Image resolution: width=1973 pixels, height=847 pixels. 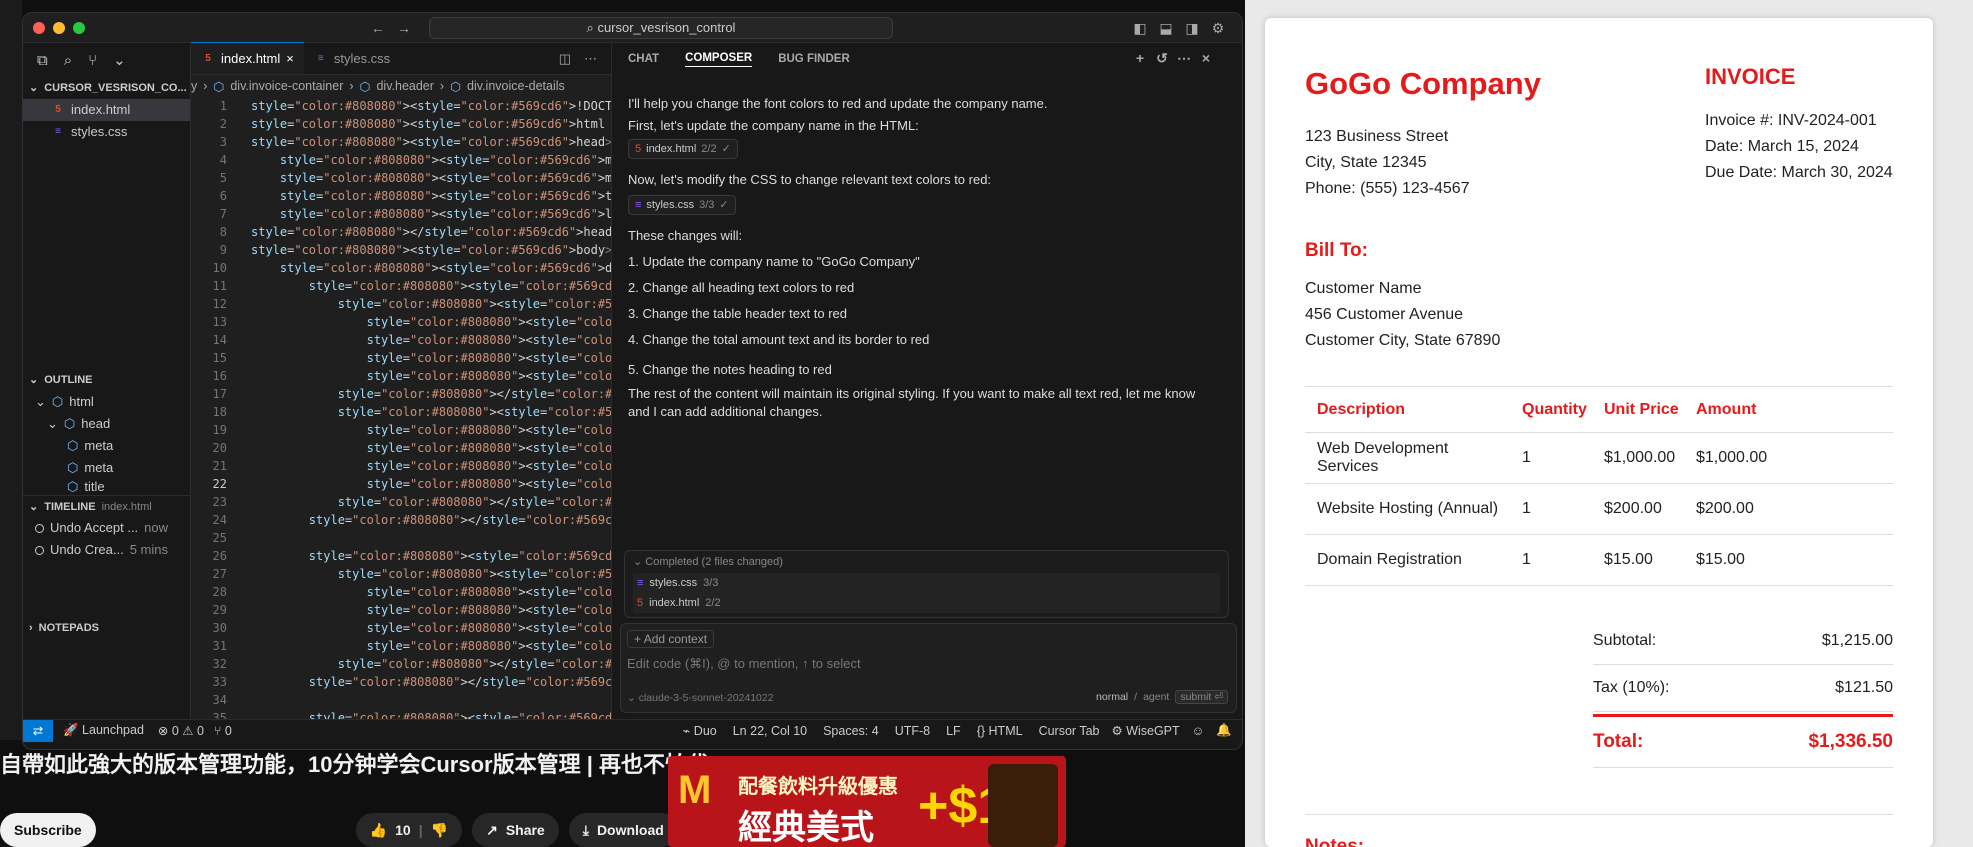 I want to click on mode-agent: agent, so click(x=1156, y=697).